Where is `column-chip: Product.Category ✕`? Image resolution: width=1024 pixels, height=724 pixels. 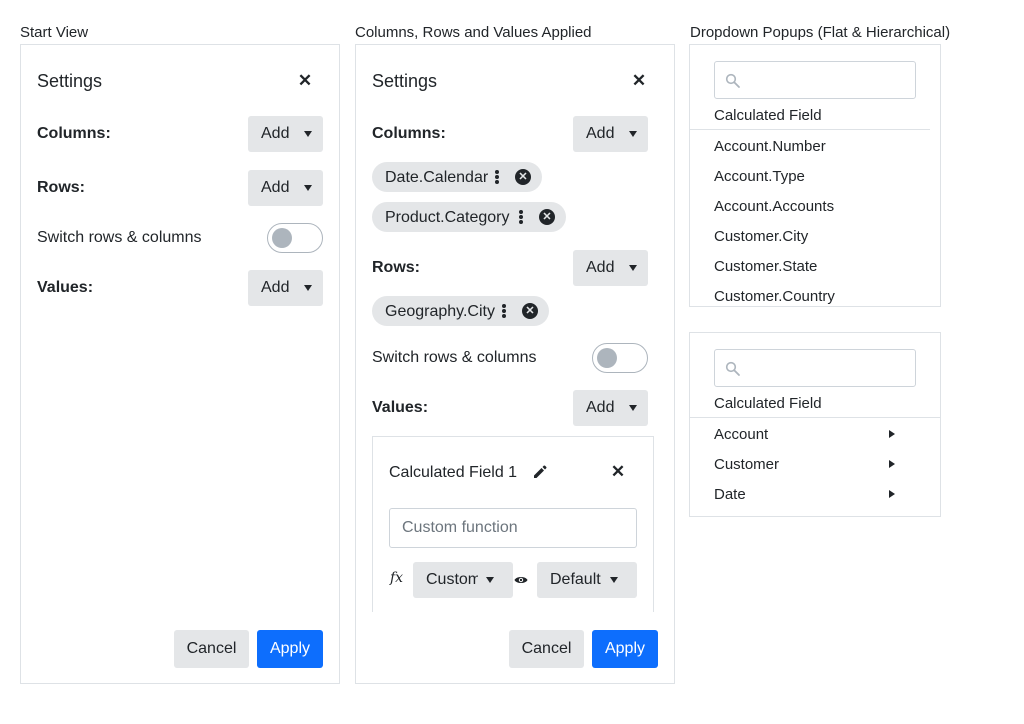 column-chip: Product.Category ✕ is located at coordinates (469, 217).